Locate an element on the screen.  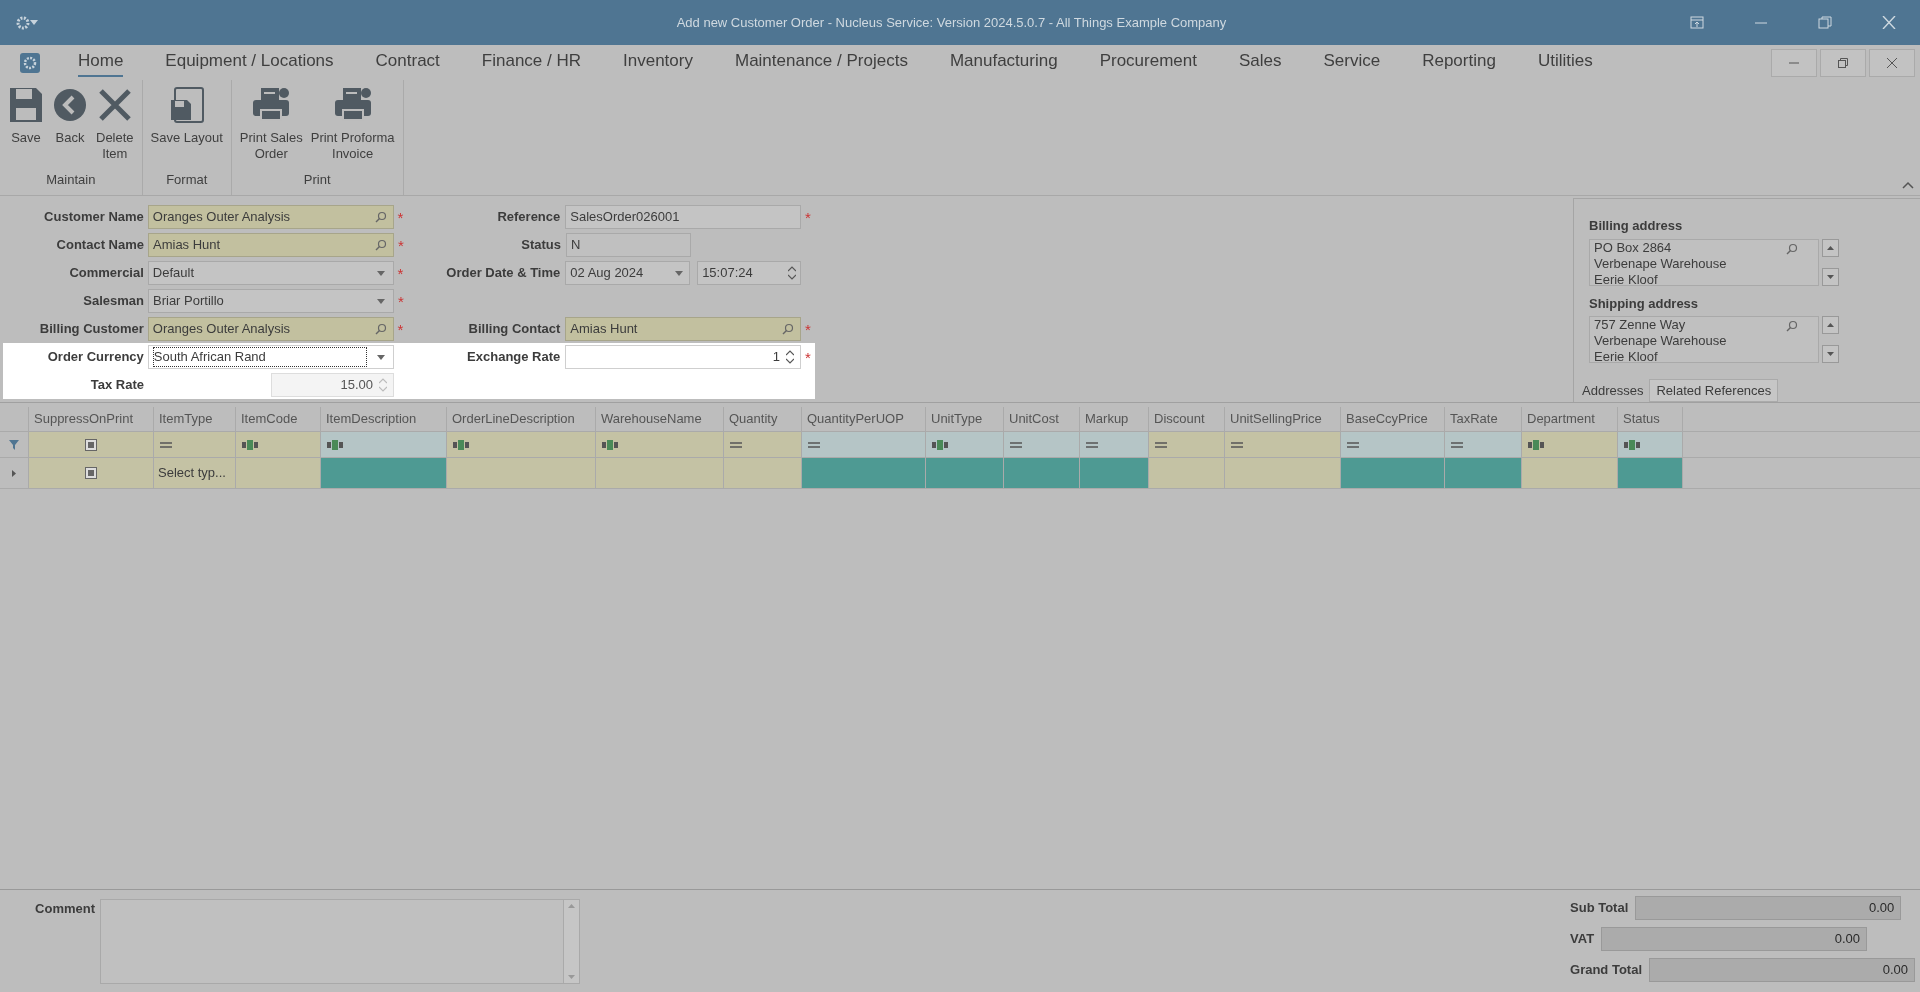
close-icon is located at coordinates (1889, 22).